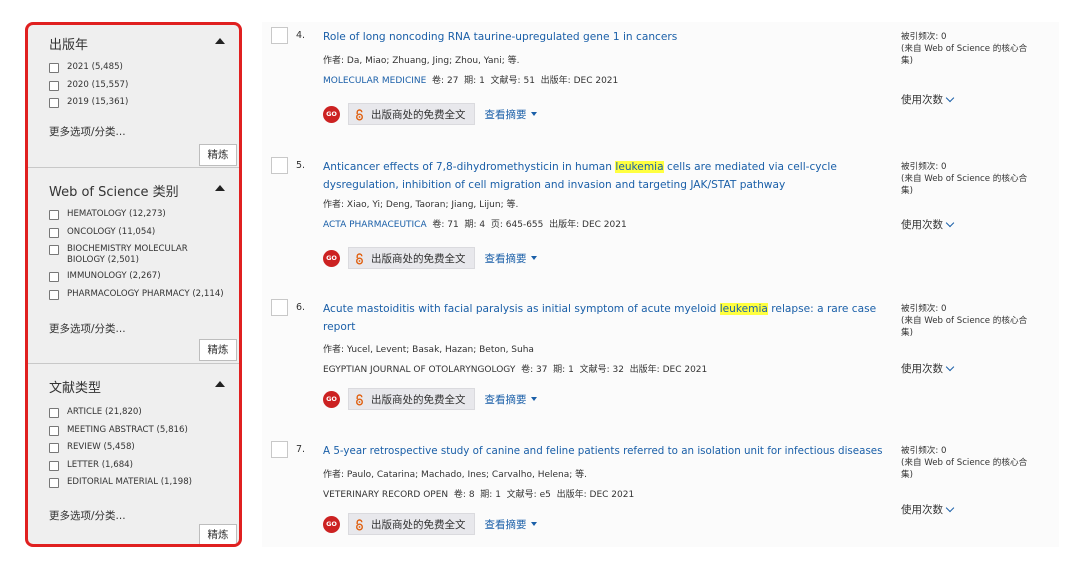  I want to click on facet-option: BIOCHEMISTRY MOLECULAR BIOLOGY (2,501), so click(142, 255).